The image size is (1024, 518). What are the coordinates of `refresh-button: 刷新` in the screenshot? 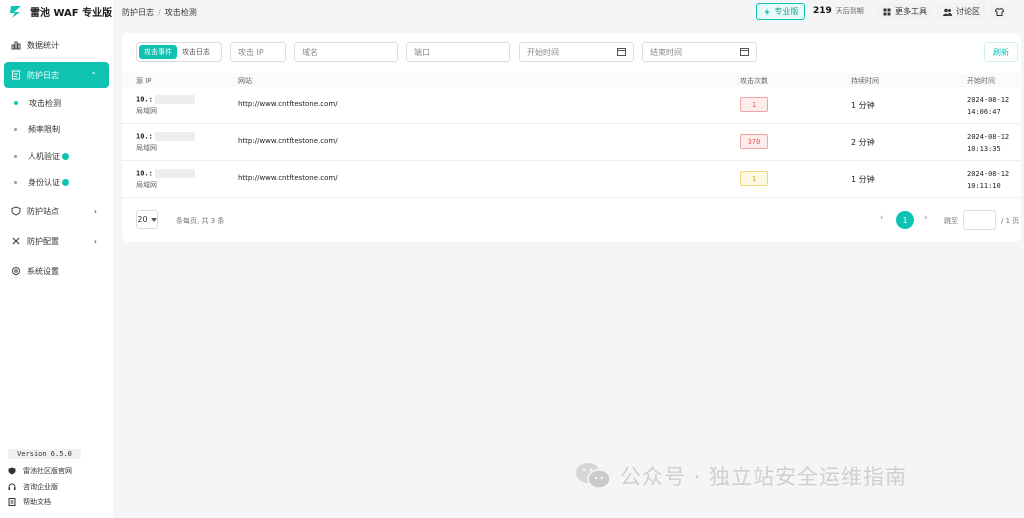 It's located at (1001, 52).